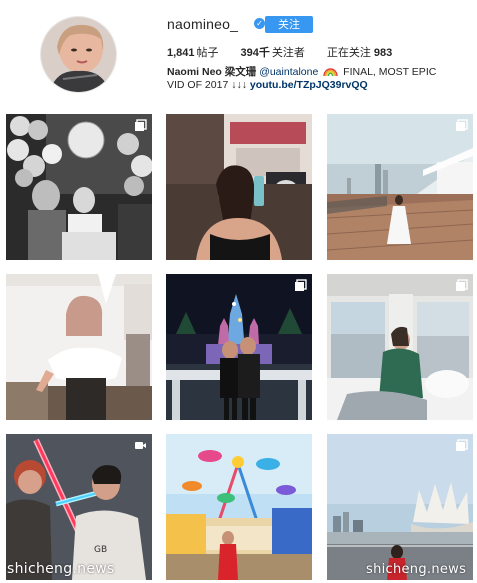  I want to click on bio-line2-text: VID OF 2017 ↓↓↓, so click(207, 85).